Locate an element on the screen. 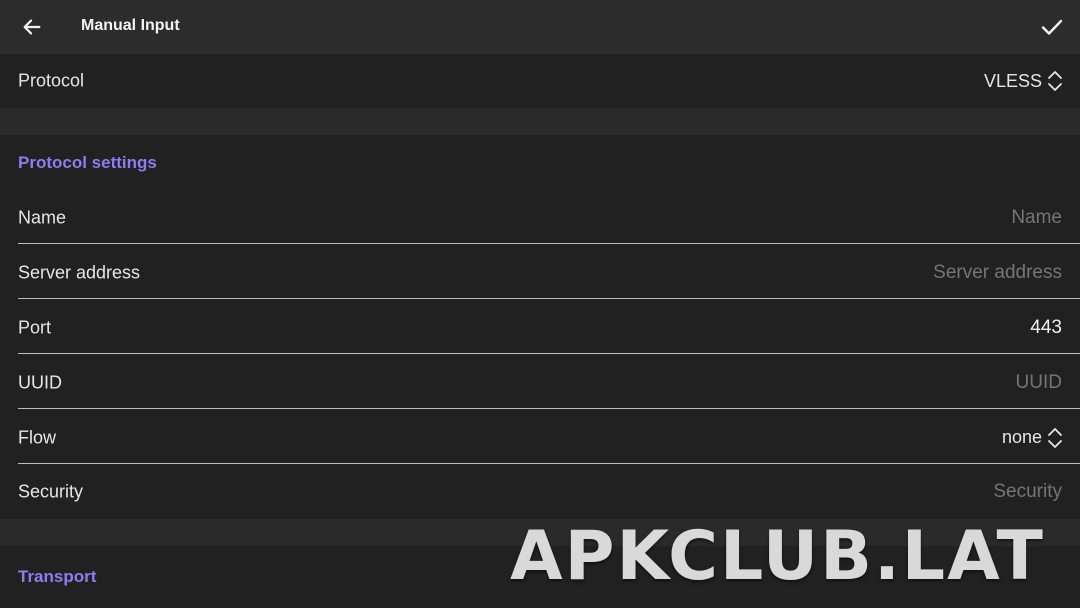 The width and height of the screenshot is (1080, 608). server-address-input is located at coordinates (862, 272).